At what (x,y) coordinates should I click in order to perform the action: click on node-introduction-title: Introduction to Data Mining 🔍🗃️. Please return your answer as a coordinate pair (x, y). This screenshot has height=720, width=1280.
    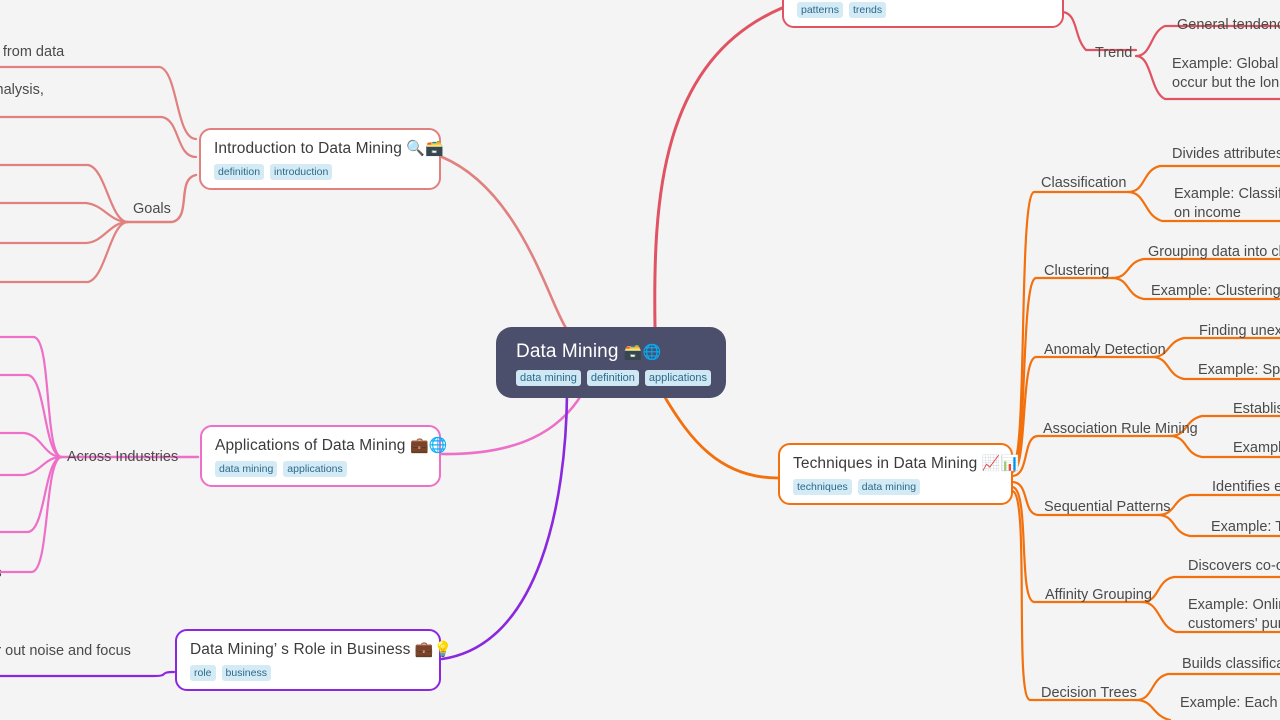
    Looking at the image, I should click on (329, 148).